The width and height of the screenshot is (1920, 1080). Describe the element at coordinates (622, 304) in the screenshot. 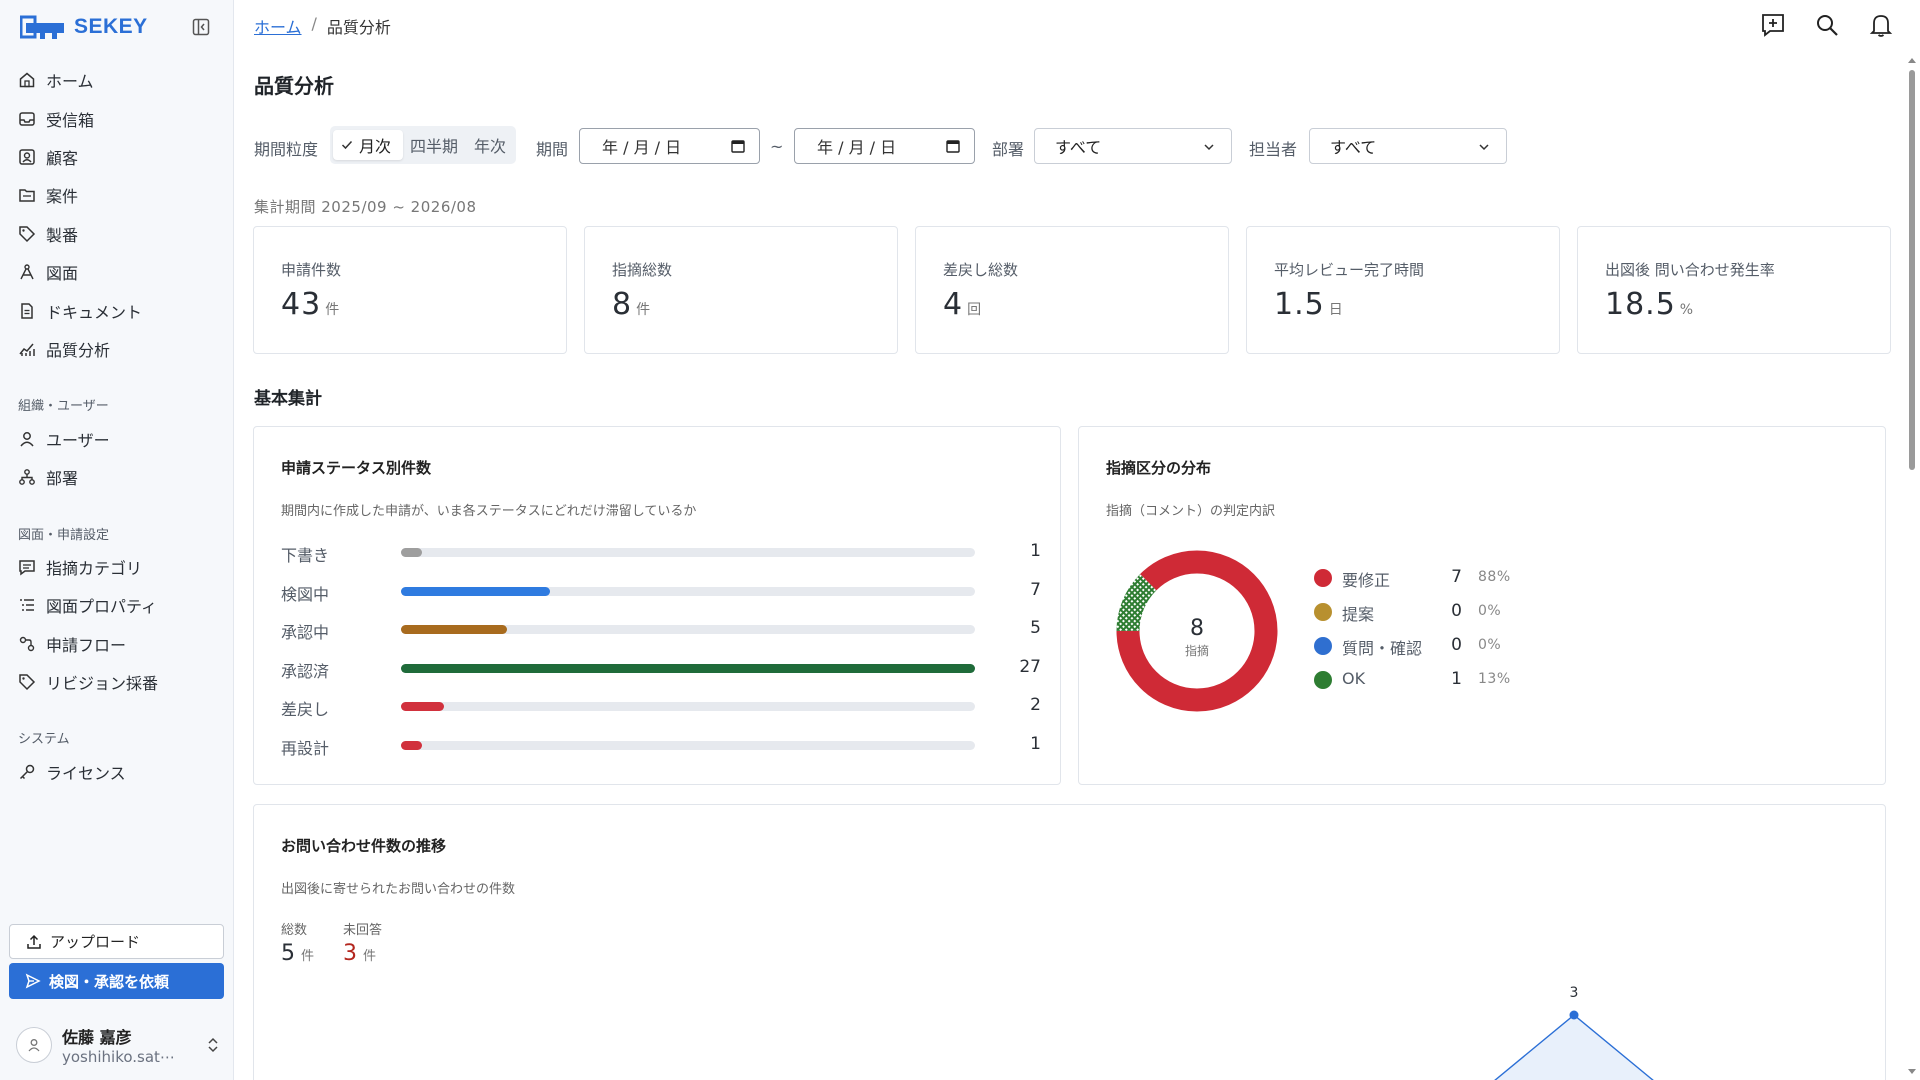

I see `kpi-number: 8` at that location.